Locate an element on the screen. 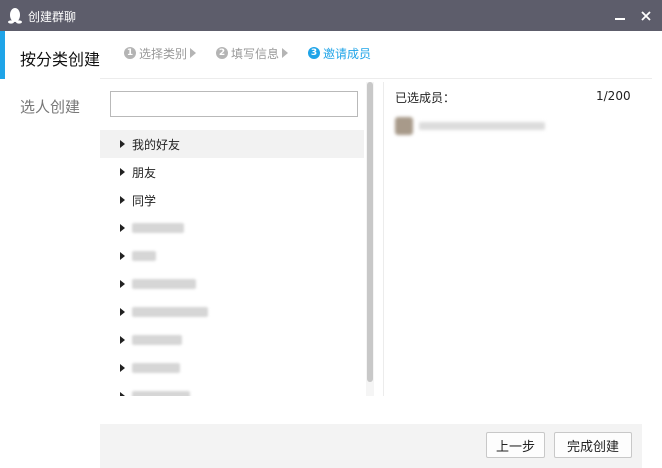 The width and height of the screenshot is (662, 468). step-select-category: 1 选择类别 is located at coordinates (160, 53).